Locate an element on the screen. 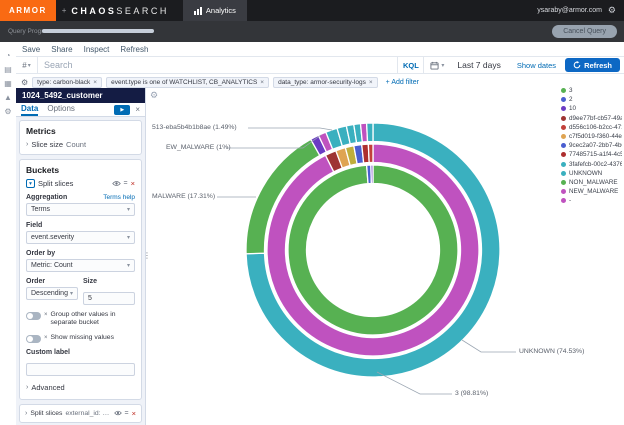  sub-bucket-label: Split slices is located at coordinates (46, 413).